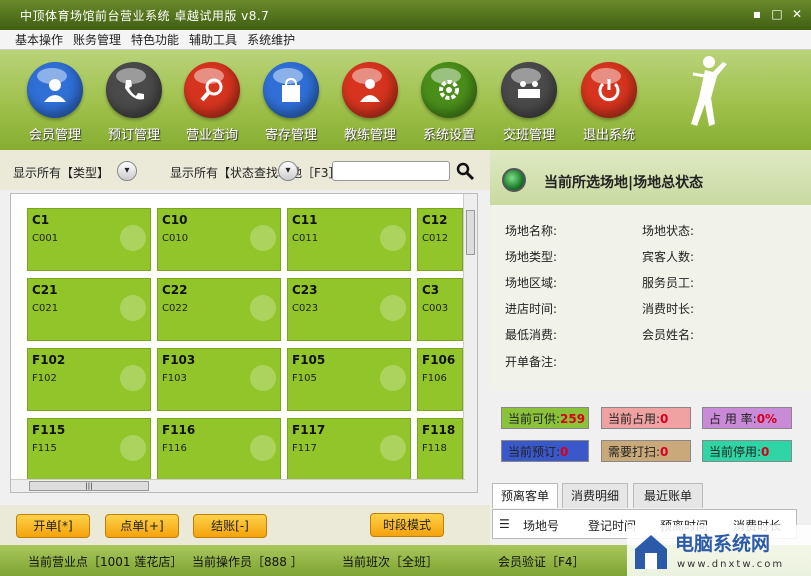 The width and height of the screenshot is (811, 576). I want to click on exit-button: 退出系统, so click(609, 105).